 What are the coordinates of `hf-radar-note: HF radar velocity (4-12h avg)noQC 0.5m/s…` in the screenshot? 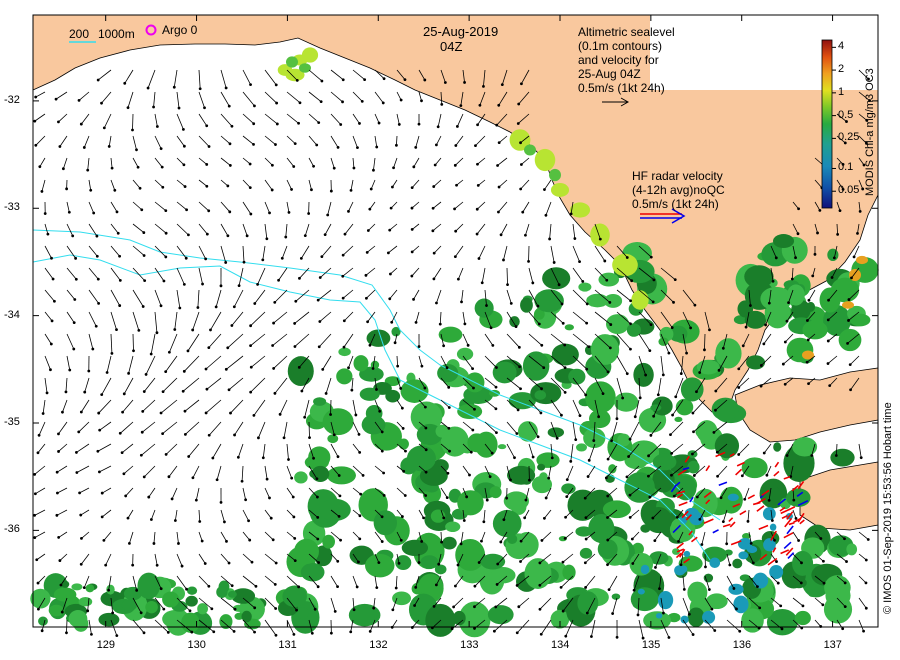 It's located at (678, 190).